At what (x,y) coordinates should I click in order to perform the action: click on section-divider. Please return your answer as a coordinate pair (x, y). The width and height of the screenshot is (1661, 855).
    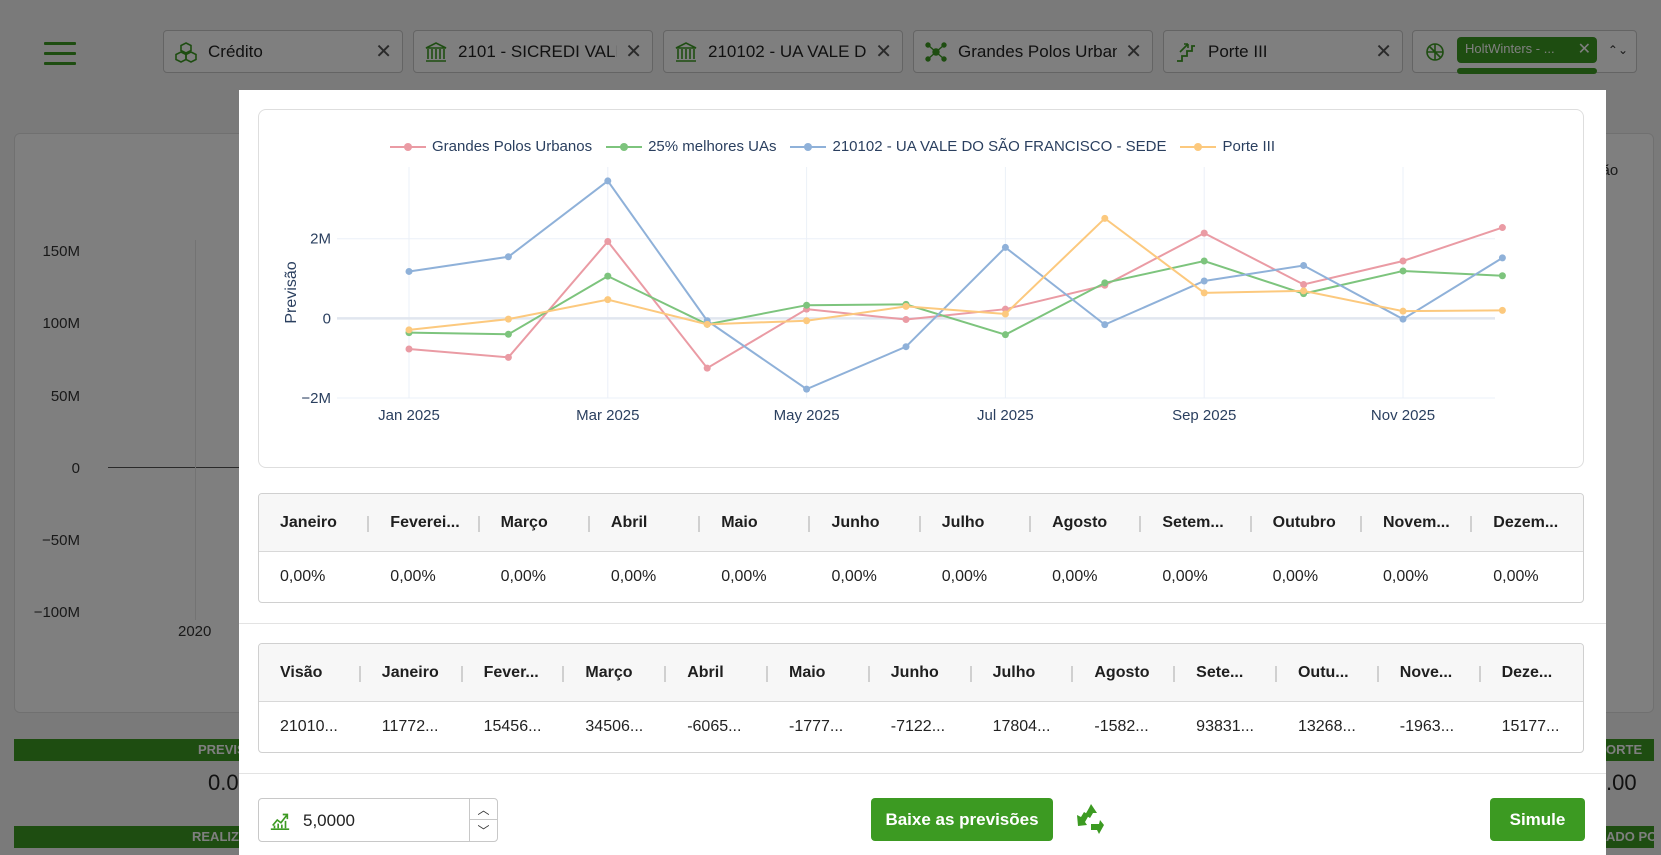
    Looking at the image, I should click on (922, 623).